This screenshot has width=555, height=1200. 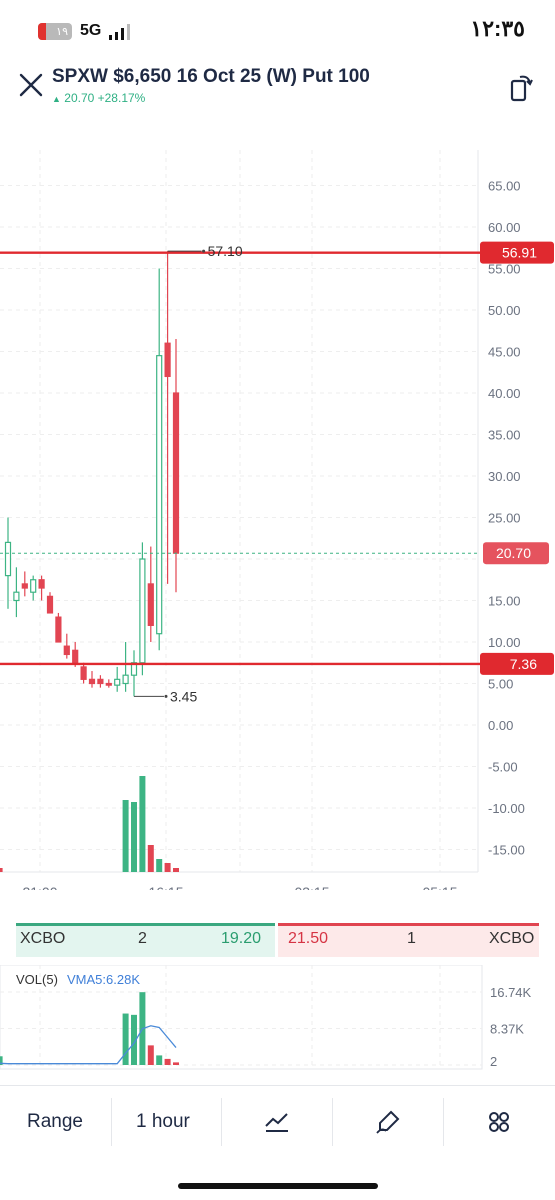 What do you see at coordinates (504, 393) in the screenshot?
I see `y-tick-label: 40.00` at bounding box center [504, 393].